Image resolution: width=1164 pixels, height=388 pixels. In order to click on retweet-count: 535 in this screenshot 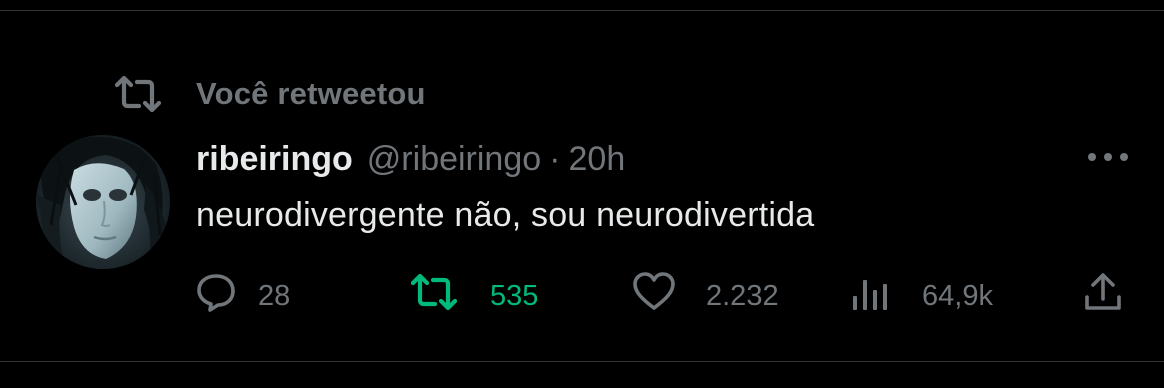, I will do `click(514, 295)`.